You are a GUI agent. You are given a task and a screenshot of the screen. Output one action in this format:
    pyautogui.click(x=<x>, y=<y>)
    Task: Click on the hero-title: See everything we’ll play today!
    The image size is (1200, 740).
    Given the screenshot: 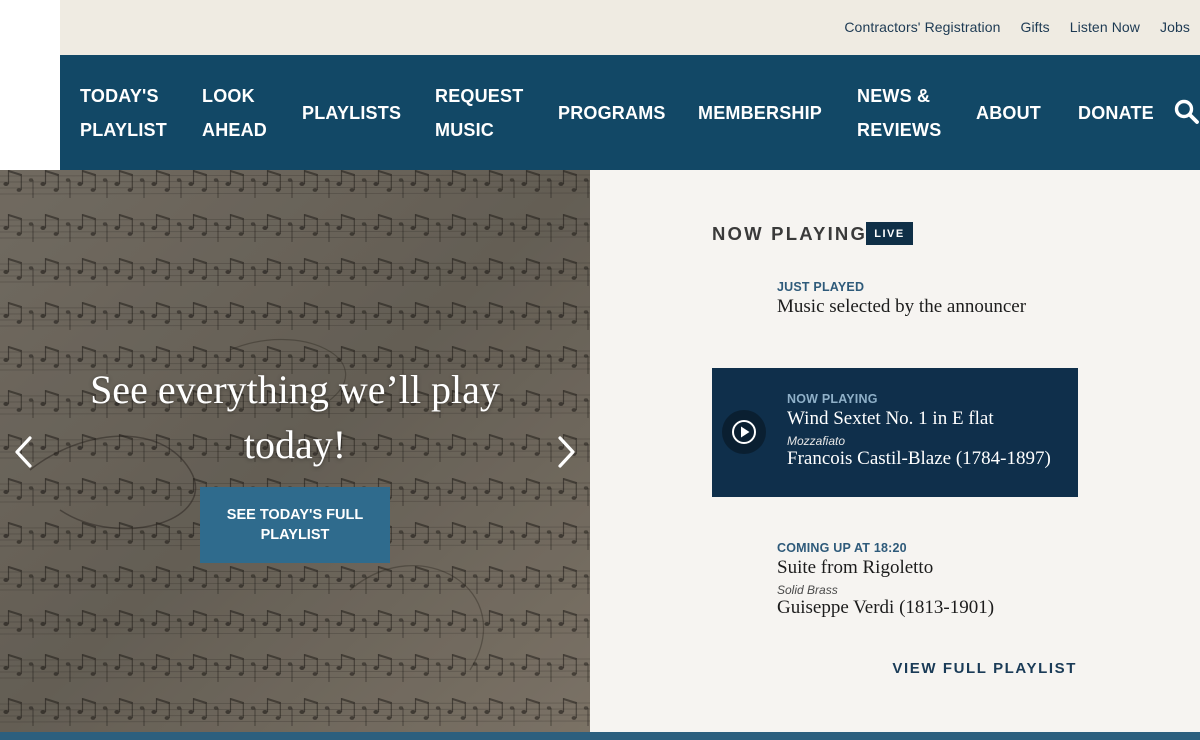 What is the action you would take?
    pyautogui.click(x=295, y=417)
    